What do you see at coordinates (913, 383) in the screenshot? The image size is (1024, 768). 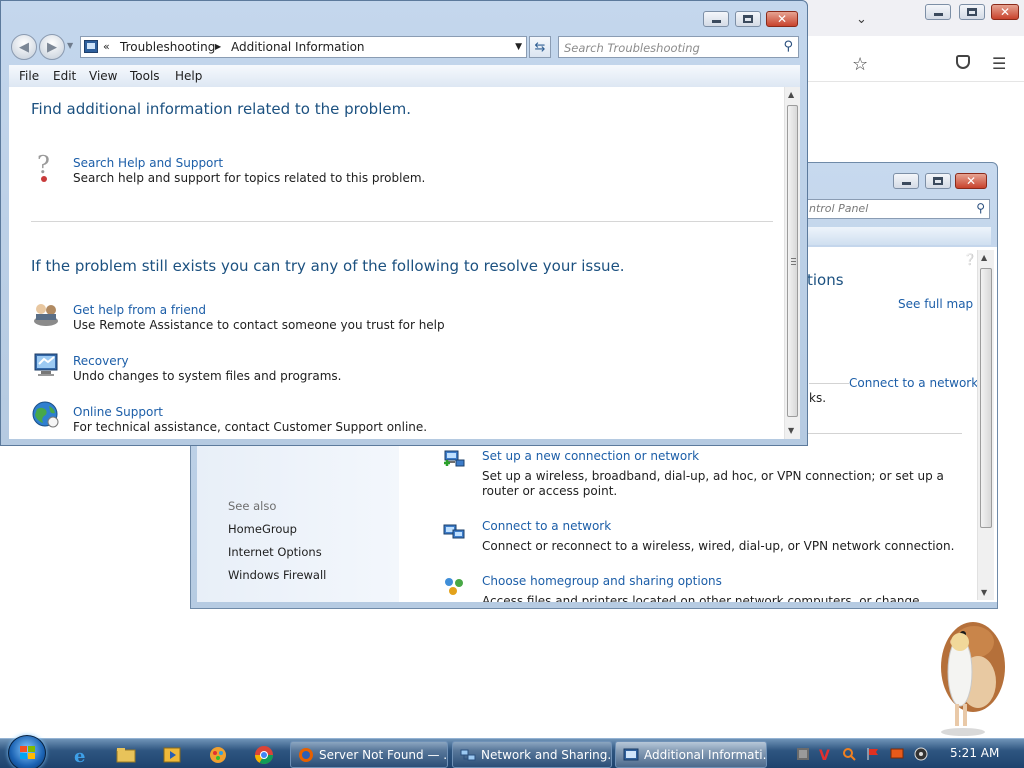 I see `connect-to-network-link-right: Connect to a network` at bounding box center [913, 383].